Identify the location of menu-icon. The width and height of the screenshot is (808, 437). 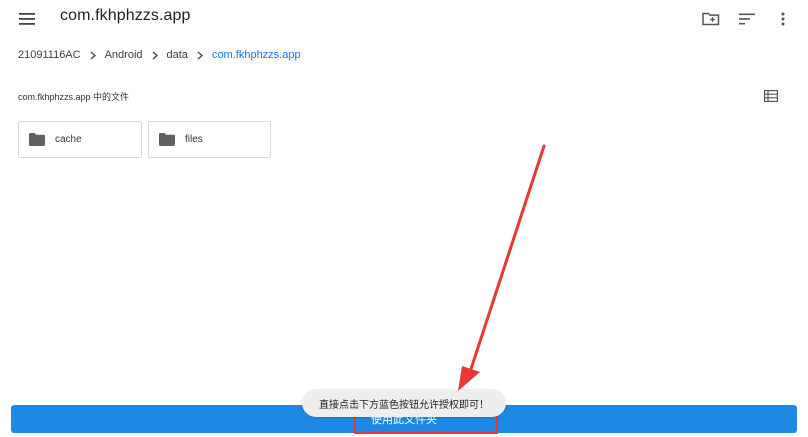
(27, 19).